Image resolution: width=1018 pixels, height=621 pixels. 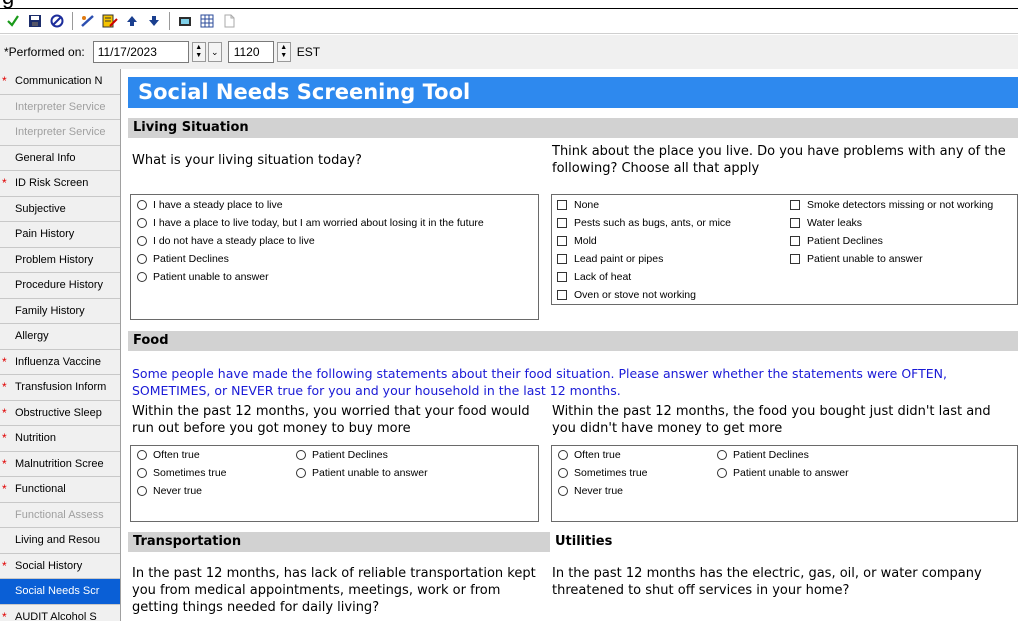 I want to click on sidebar-item: Family History, so click(x=60, y=311).